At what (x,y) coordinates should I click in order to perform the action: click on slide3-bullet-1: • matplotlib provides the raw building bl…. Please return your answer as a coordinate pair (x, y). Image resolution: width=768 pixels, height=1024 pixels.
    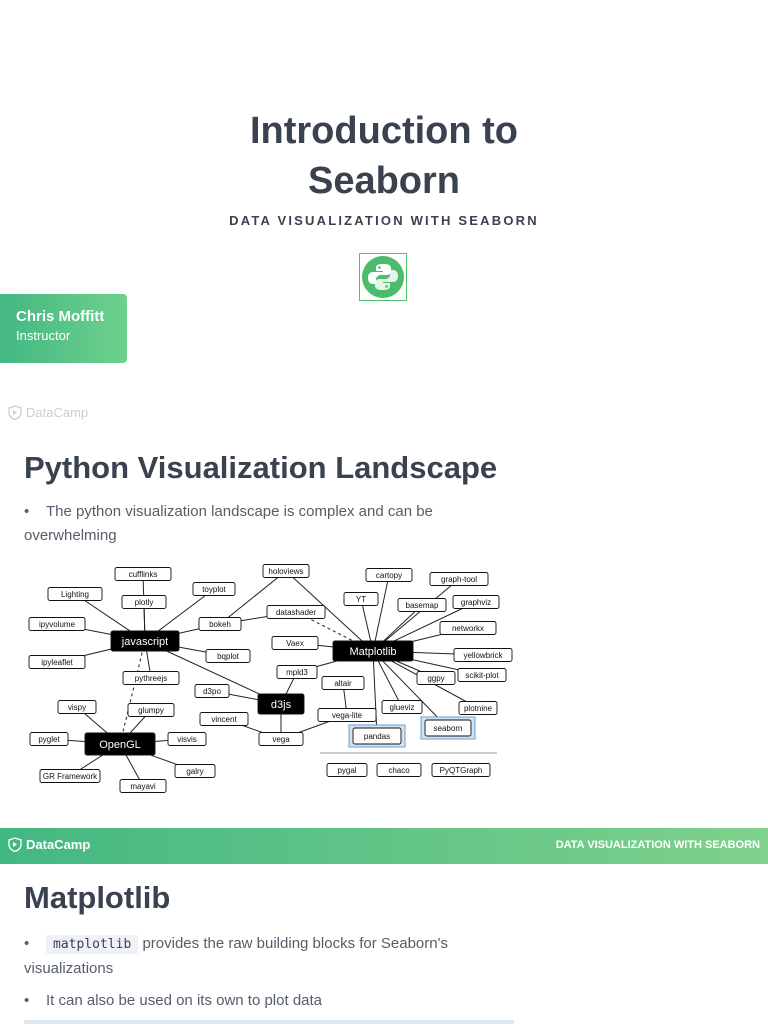
    Looking at the image, I should click on (254, 956).